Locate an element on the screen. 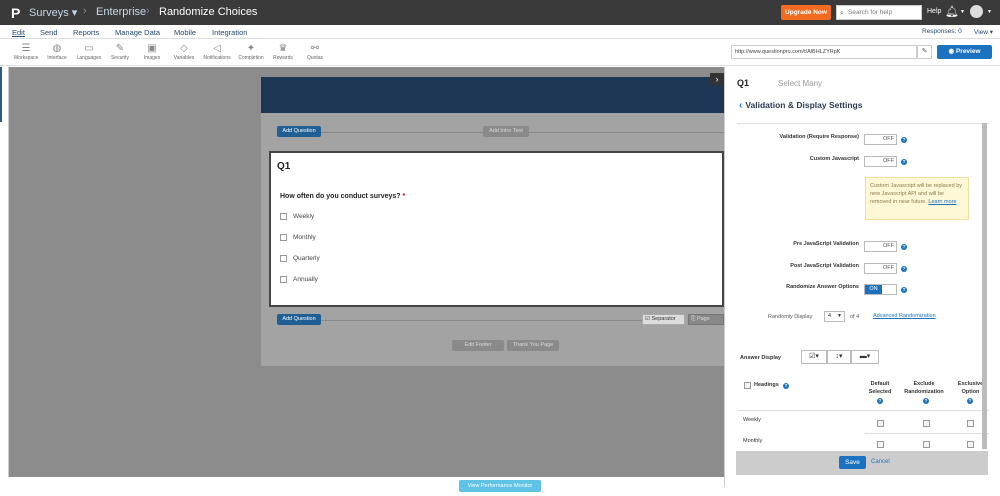 The image size is (1000, 496). select-value: 4 is located at coordinates (830, 316).